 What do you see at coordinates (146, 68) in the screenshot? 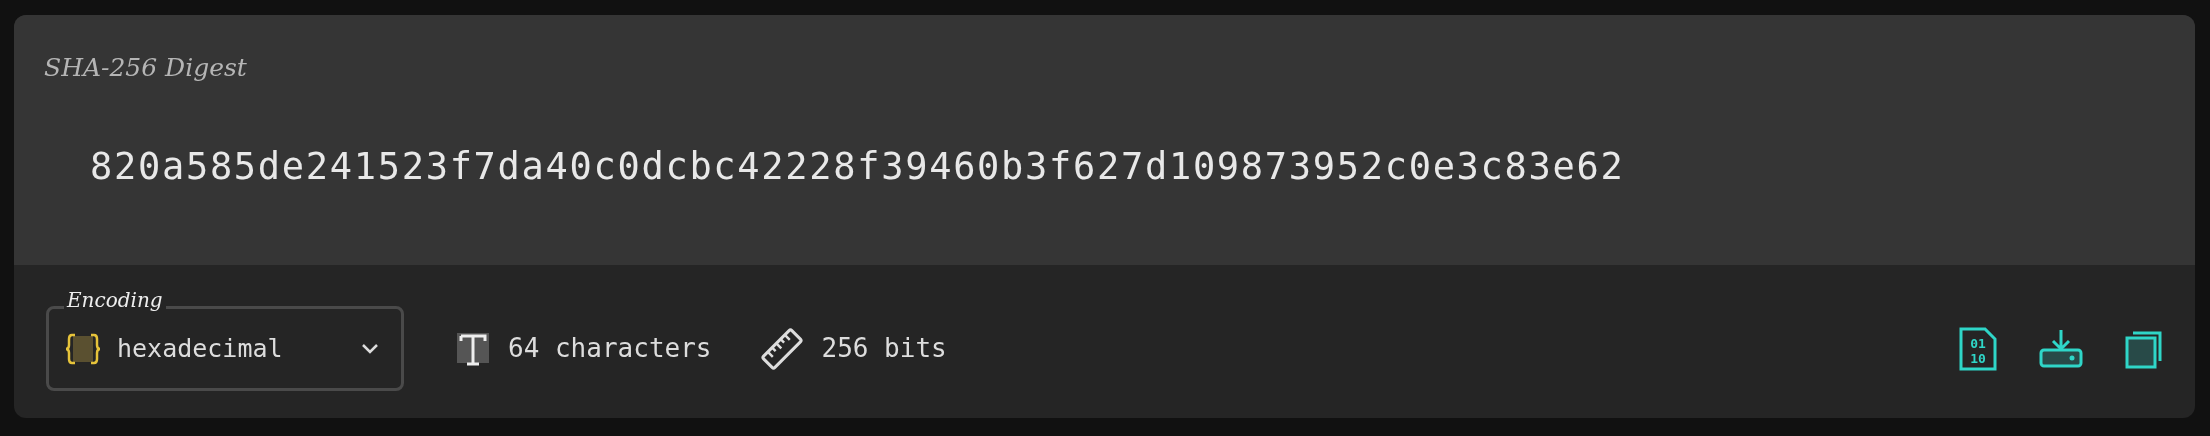
I see `panel-title: SHA-256 Digest` at bounding box center [146, 68].